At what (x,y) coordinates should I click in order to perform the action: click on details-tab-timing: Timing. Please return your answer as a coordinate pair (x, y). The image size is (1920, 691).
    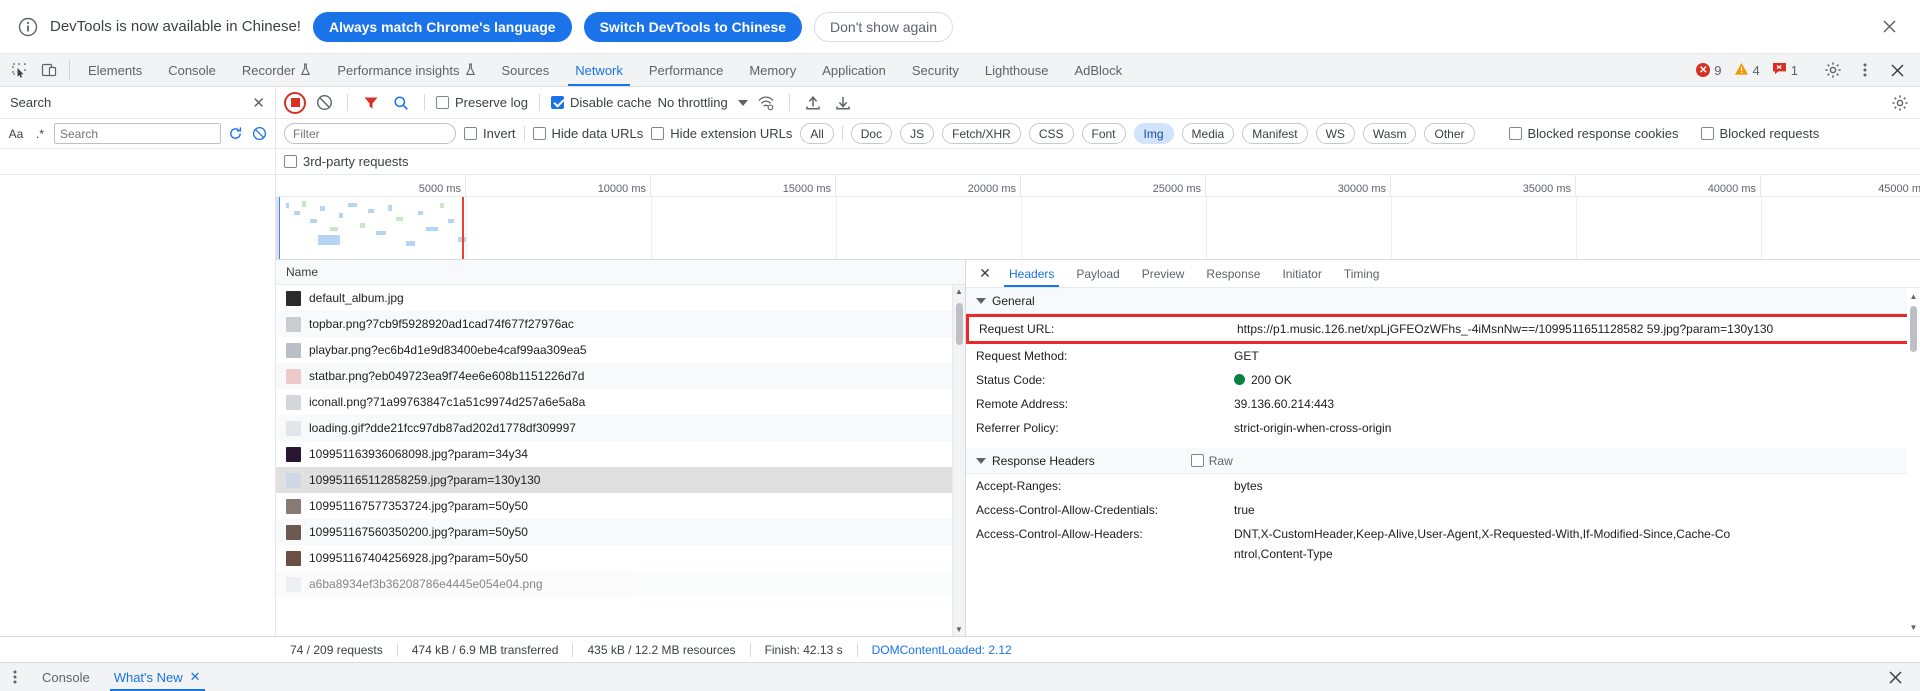
    Looking at the image, I should click on (1362, 273).